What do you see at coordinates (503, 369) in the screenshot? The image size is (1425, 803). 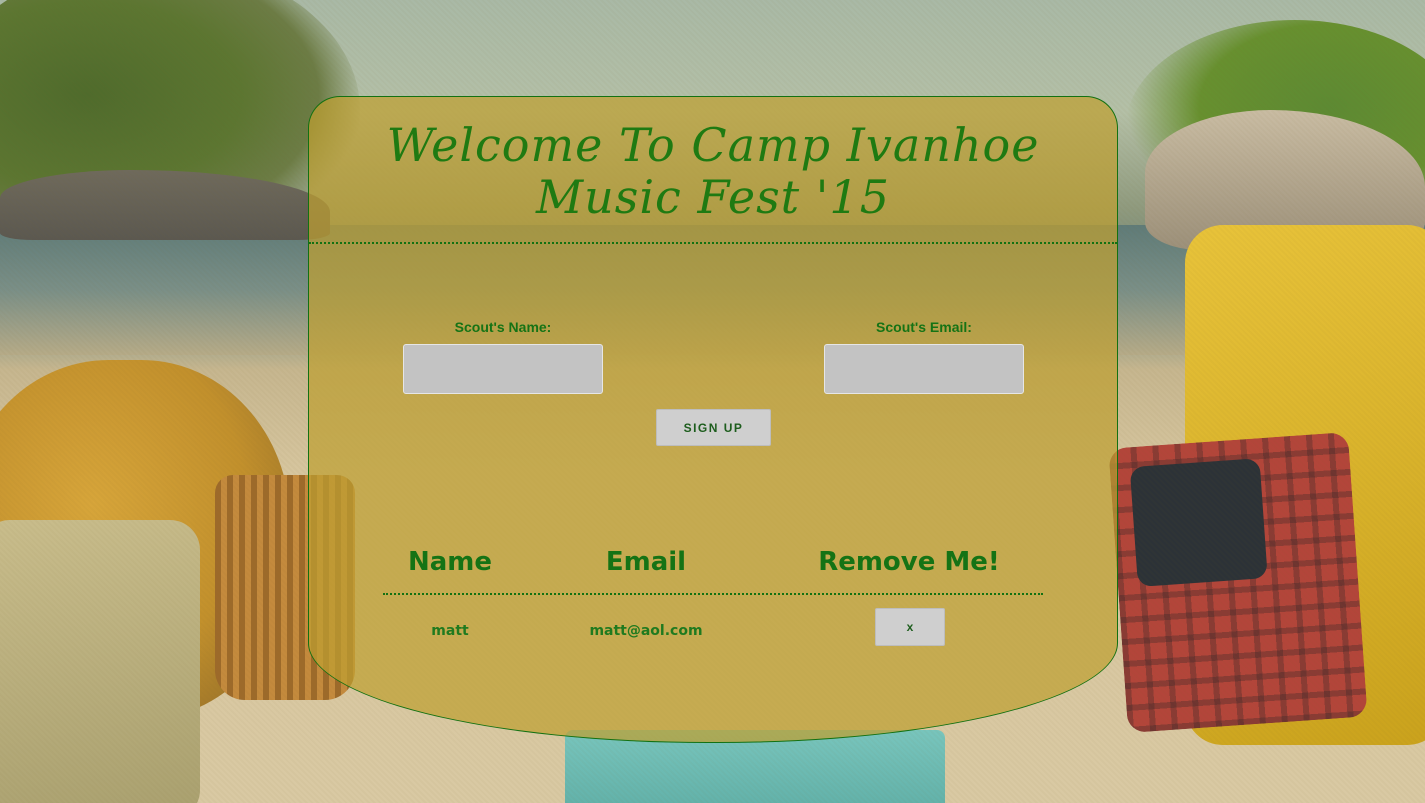 I see `scout-name-input` at bounding box center [503, 369].